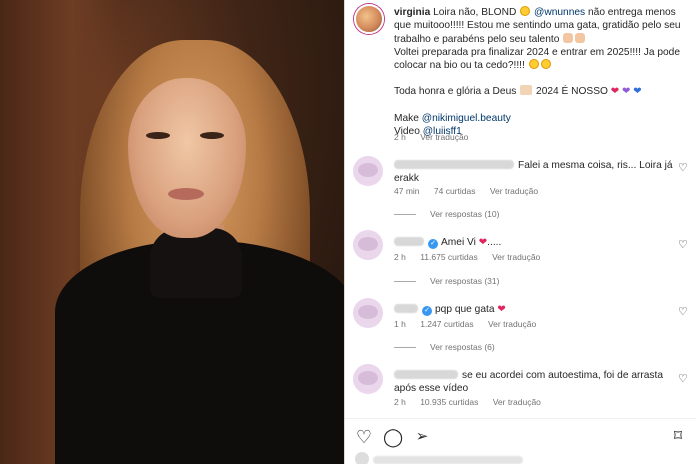 The height and width of the screenshot is (464, 696). What do you see at coordinates (526, 90) in the screenshot?
I see `praying-emoji-icon` at bounding box center [526, 90].